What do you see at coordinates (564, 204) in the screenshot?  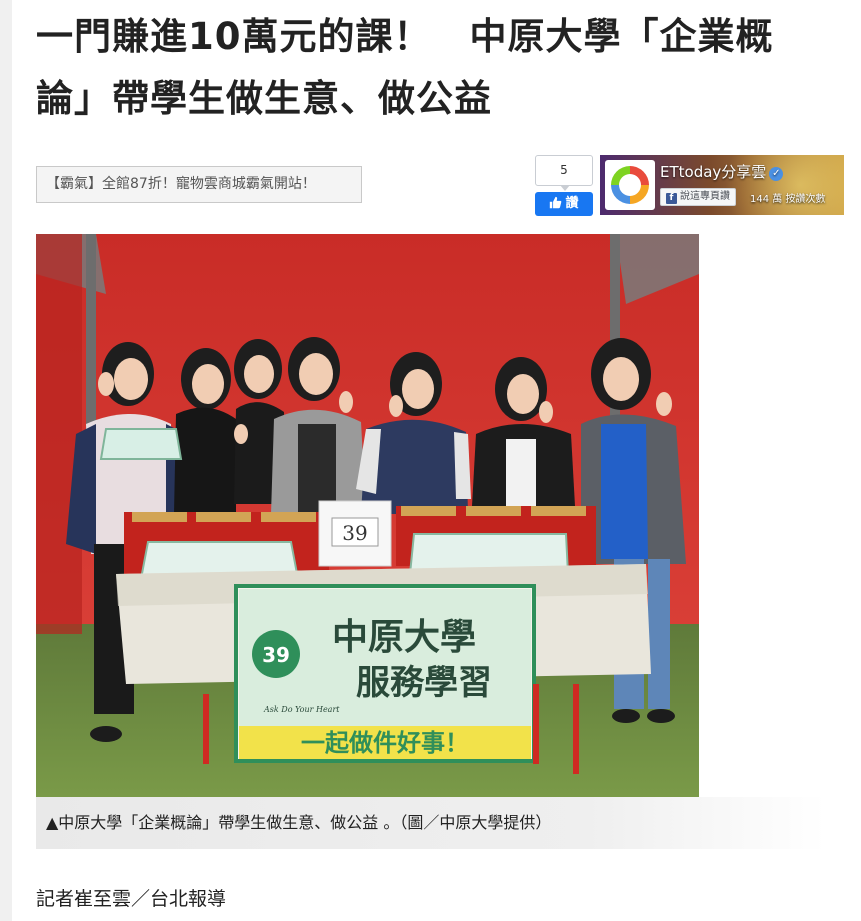 I see `like-button: 讚` at bounding box center [564, 204].